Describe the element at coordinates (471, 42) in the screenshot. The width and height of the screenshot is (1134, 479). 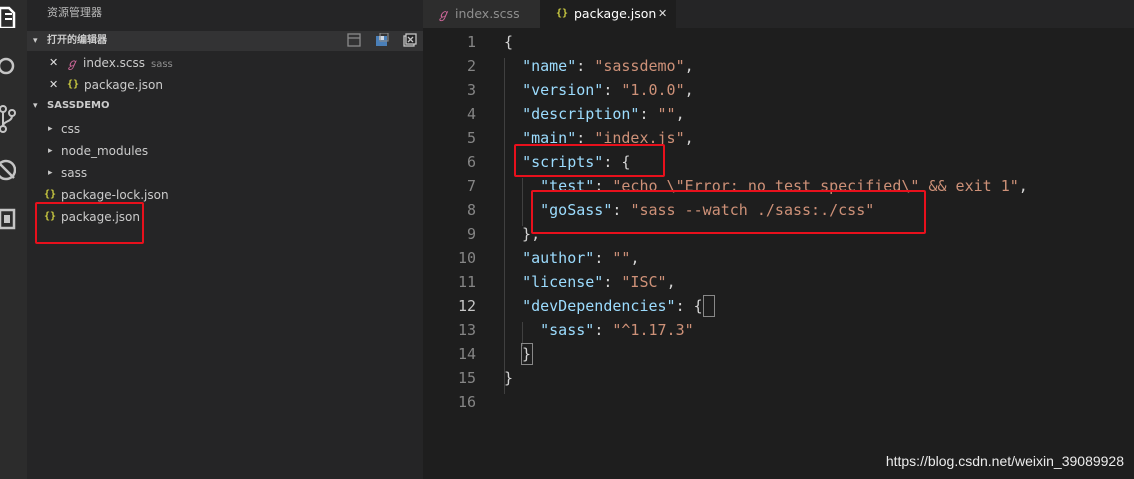
I see `line-number: 1` at that location.